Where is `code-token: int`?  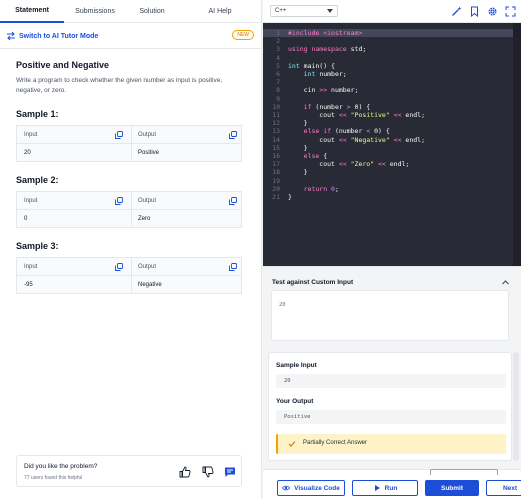
code-token: int is located at coordinates (296, 65).